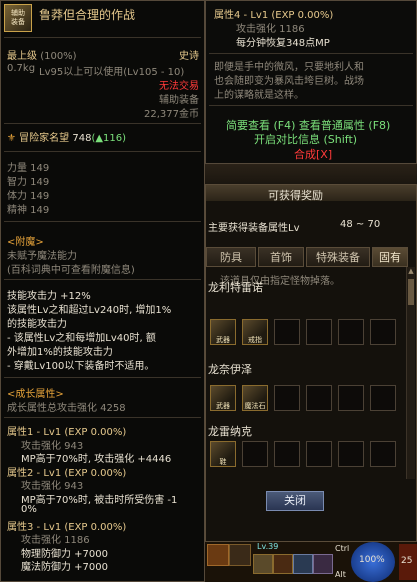 The height and width of the screenshot is (582, 417). I want to click on skill-line-3: 的技能攻击力, so click(37, 324).